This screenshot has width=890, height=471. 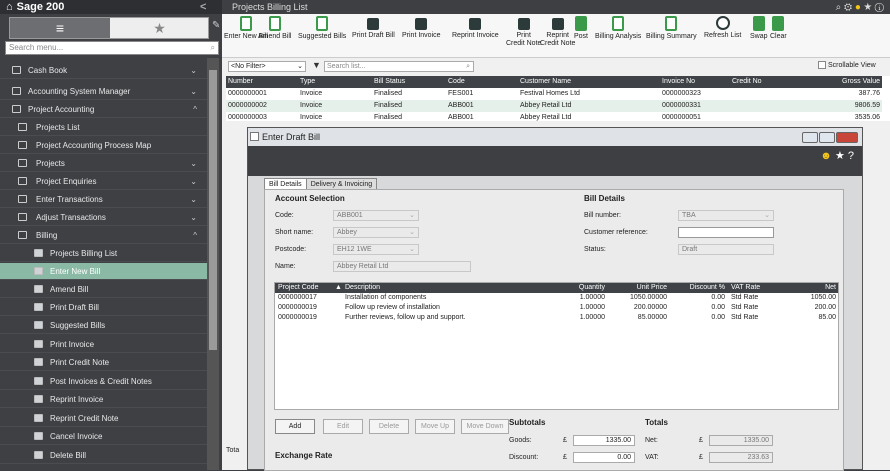 What do you see at coordinates (103, 70) in the screenshot?
I see `nav-cash-book: Cash Book ⌄` at bounding box center [103, 70].